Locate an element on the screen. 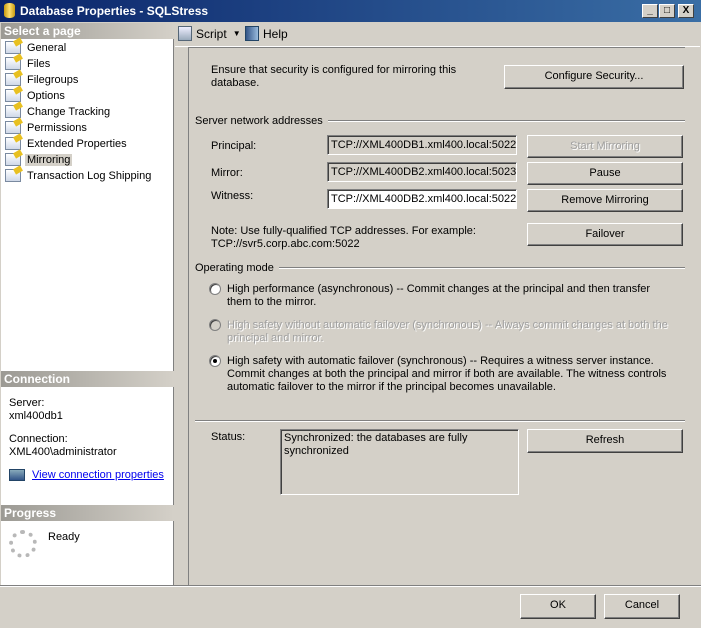 This screenshot has height=628, width=701. sidebar-item-general: General is located at coordinates (36, 47).